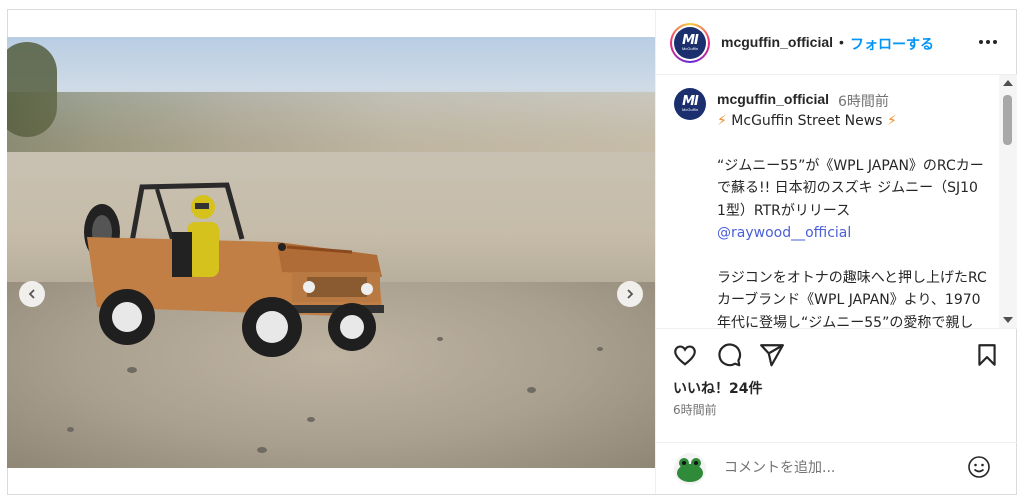 The image size is (1024, 502). Describe the element at coordinates (1007, 120) in the screenshot. I see `scrollbar-thumb` at that location.